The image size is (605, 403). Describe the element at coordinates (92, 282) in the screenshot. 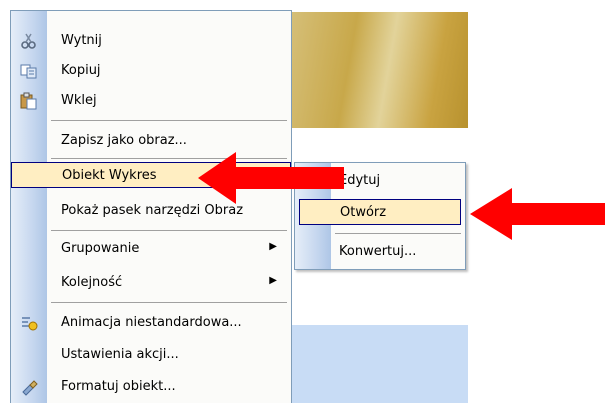

I see `menu-item-label: Kolejność` at that location.